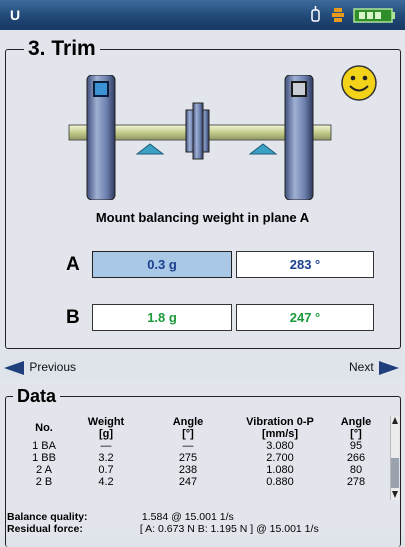 This screenshot has width=405, height=547. Describe the element at coordinates (44, 482) in the screenshot. I see `cell-no: 2 B` at that location.